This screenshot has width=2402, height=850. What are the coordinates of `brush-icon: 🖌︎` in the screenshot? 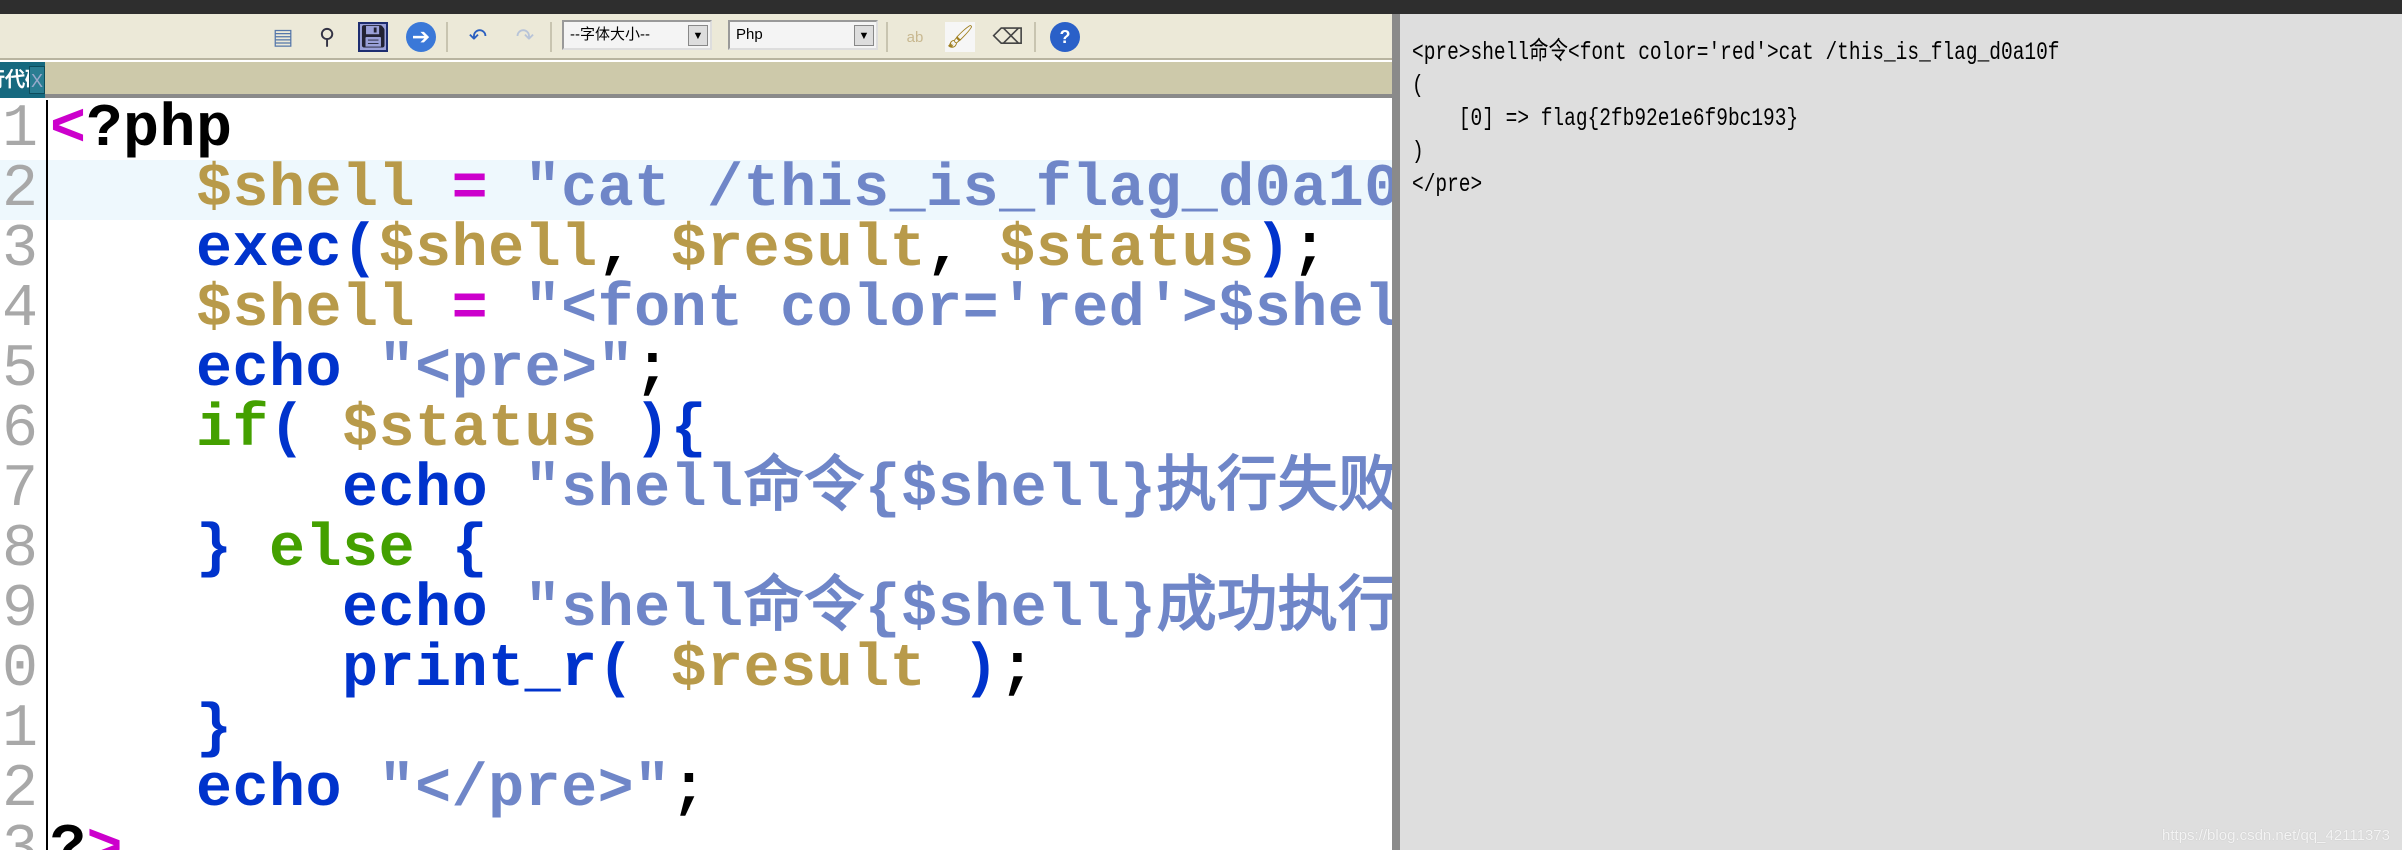 It's located at (960, 37).